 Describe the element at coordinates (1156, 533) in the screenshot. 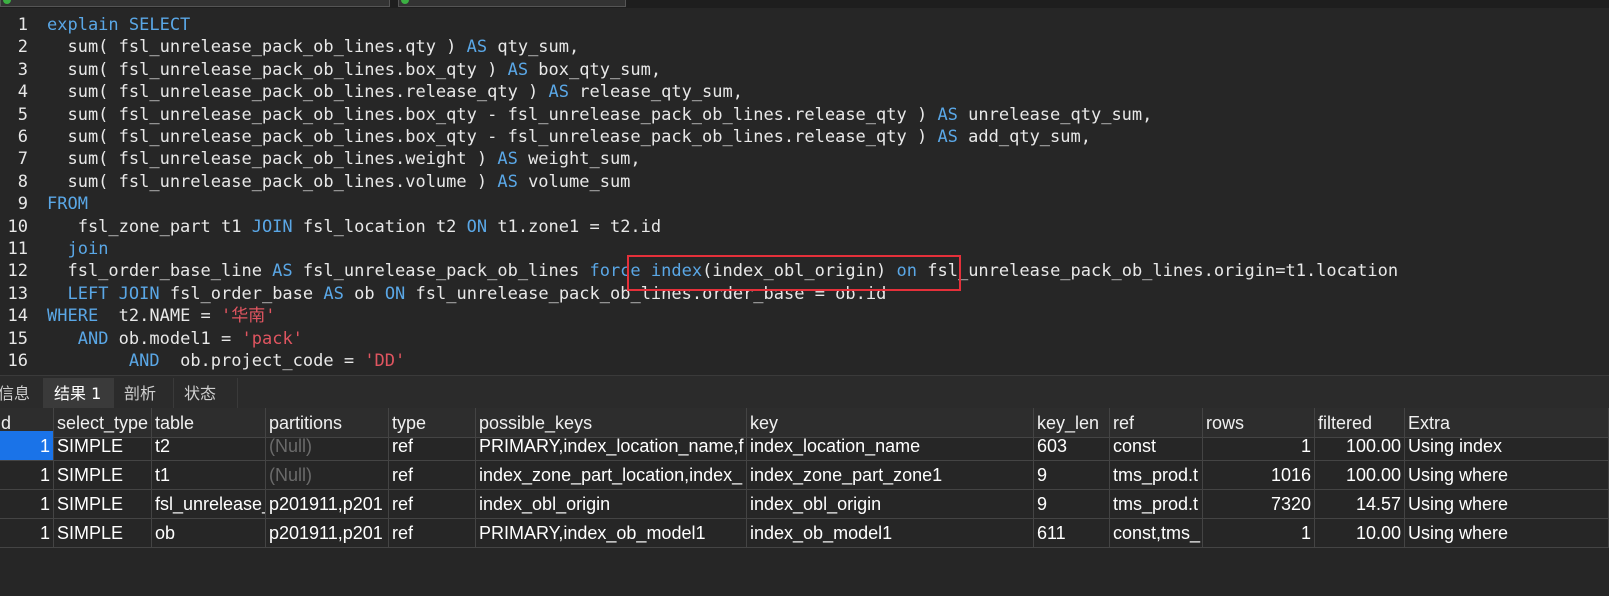

I see `table-cell: const,tms_` at that location.